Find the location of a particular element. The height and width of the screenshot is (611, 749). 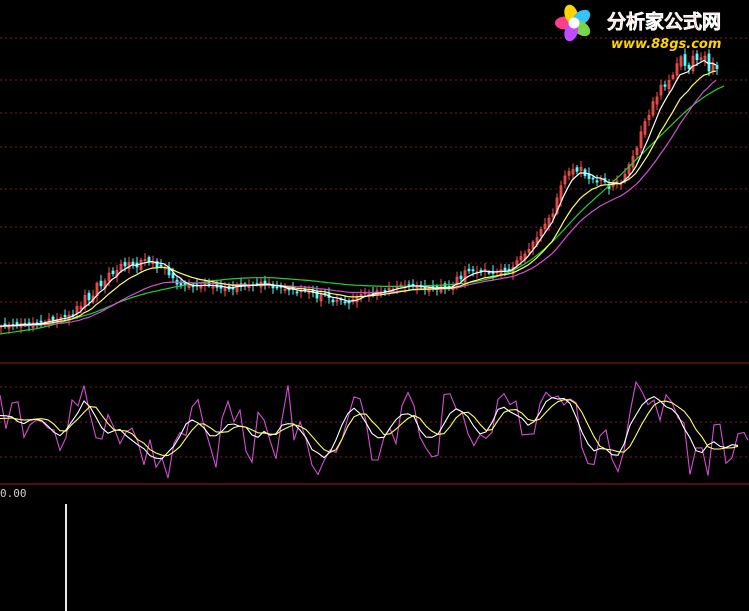

watermark-title: 分析家公式网 is located at coordinates (664, 21).